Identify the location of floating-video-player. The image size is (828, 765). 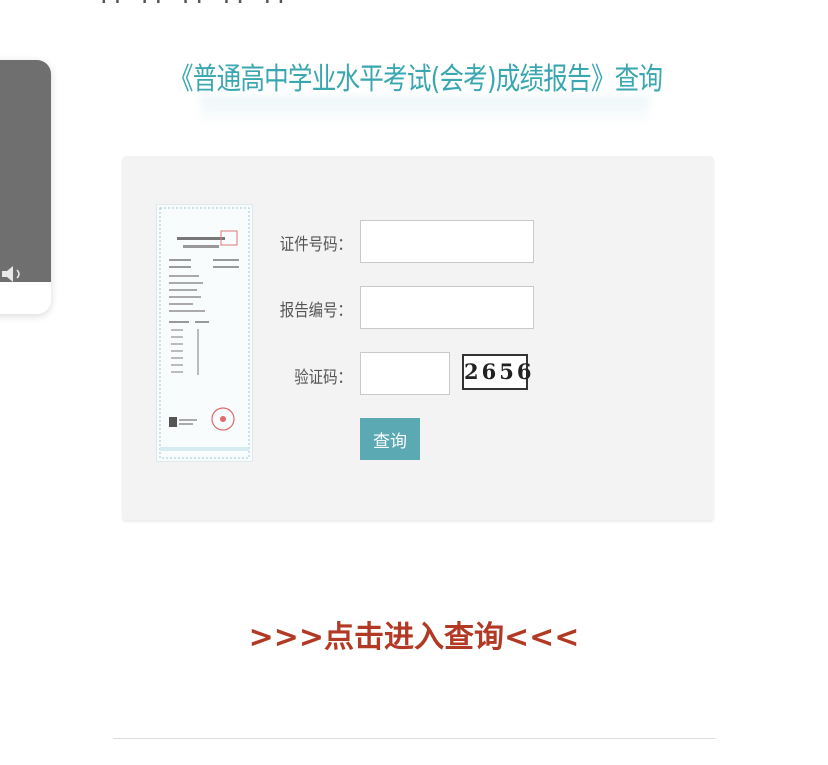
(25, 187).